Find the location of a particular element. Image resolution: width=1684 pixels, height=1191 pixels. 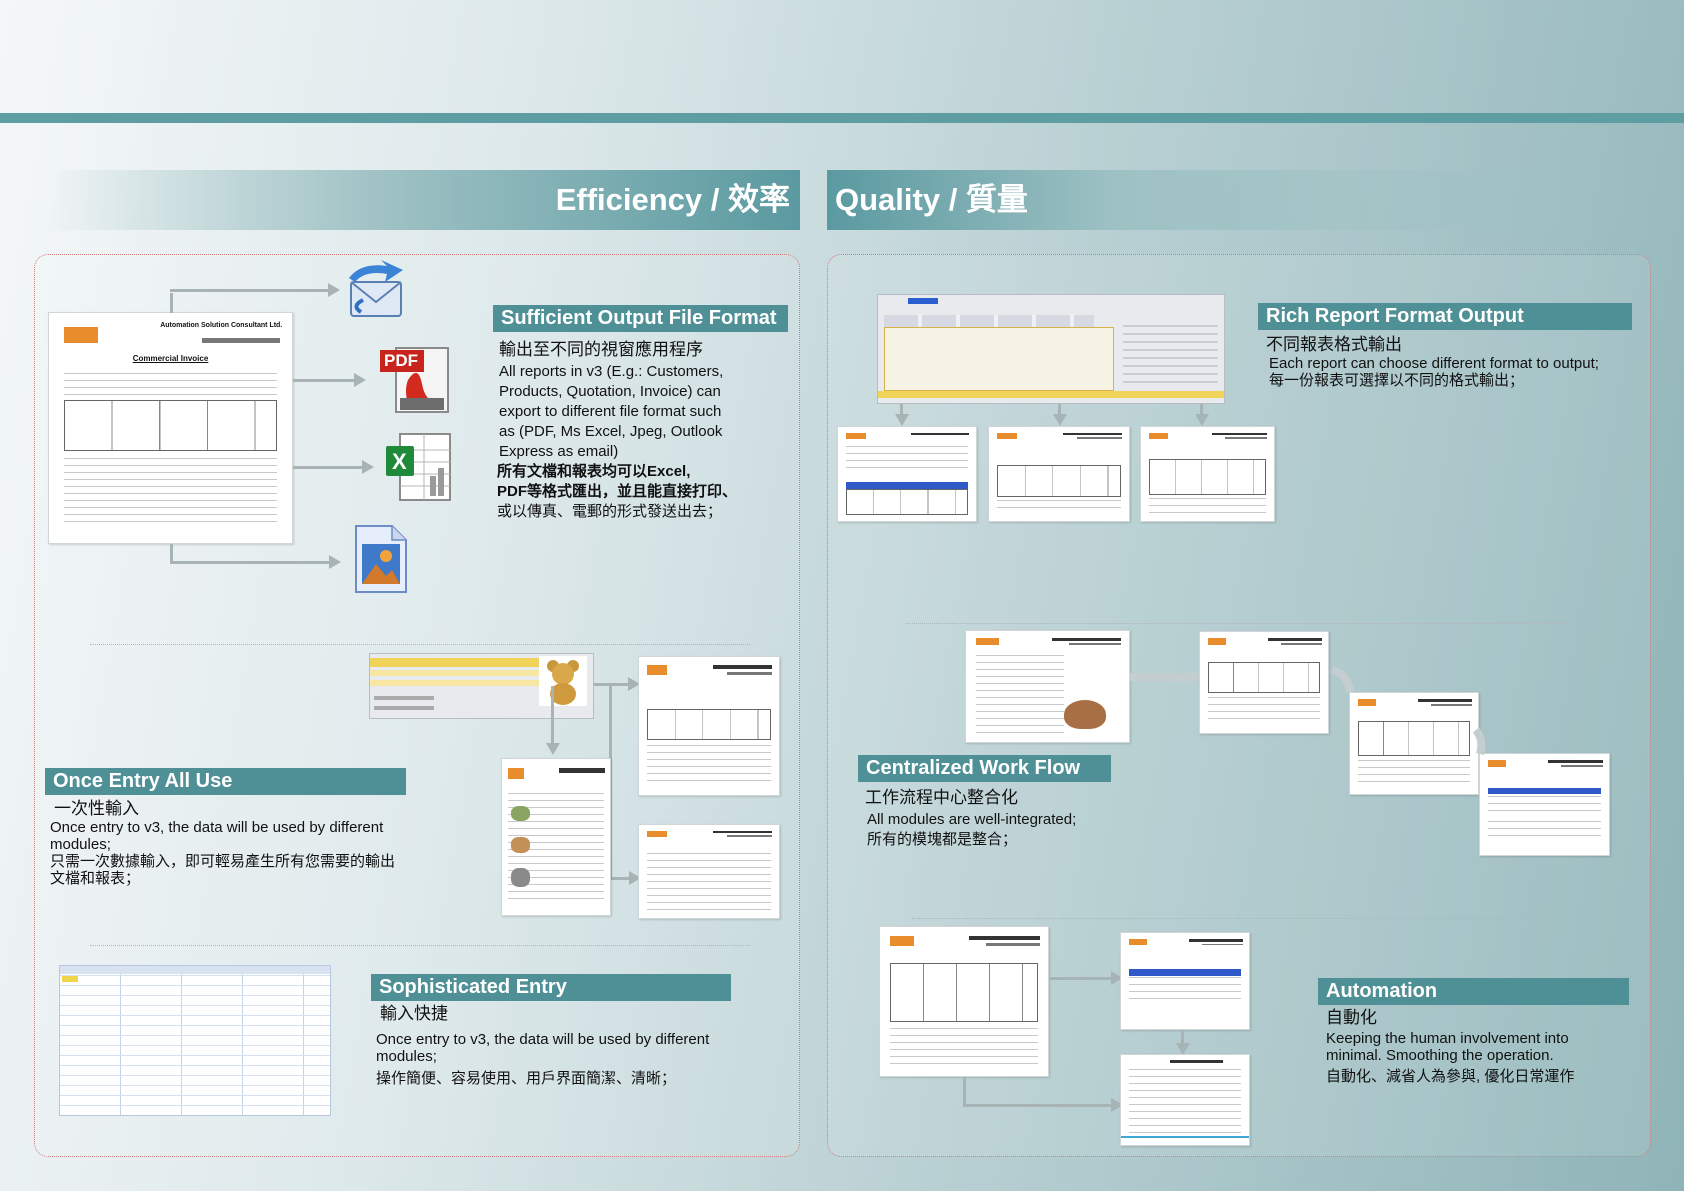

invoice-title: Commercial Invoice is located at coordinates (170, 359).